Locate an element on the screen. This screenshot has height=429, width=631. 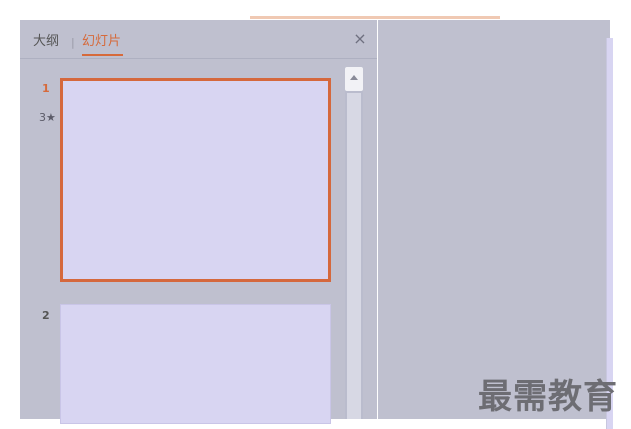
close-icon: × is located at coordinates (360, 39).